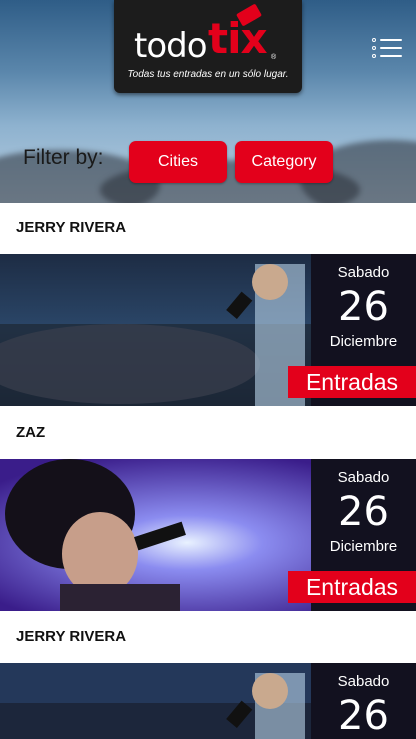 This screenshot has height=739, width=416. I want to click on logo-text-tix: tix, so click(238, 38).